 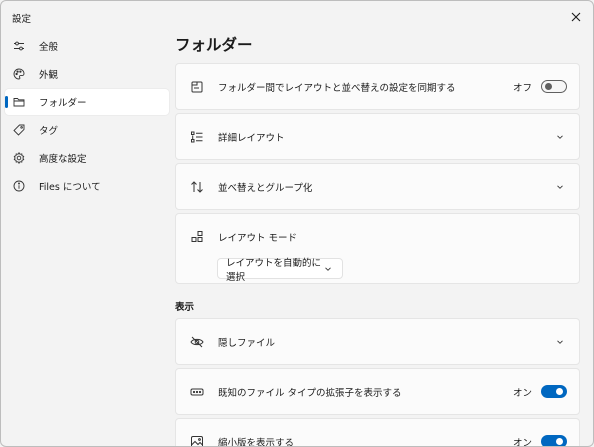 What do you see at coordinates (22, 19) in the screenshot?
I see `window-title: 設定` at bounding box center [22, 19].